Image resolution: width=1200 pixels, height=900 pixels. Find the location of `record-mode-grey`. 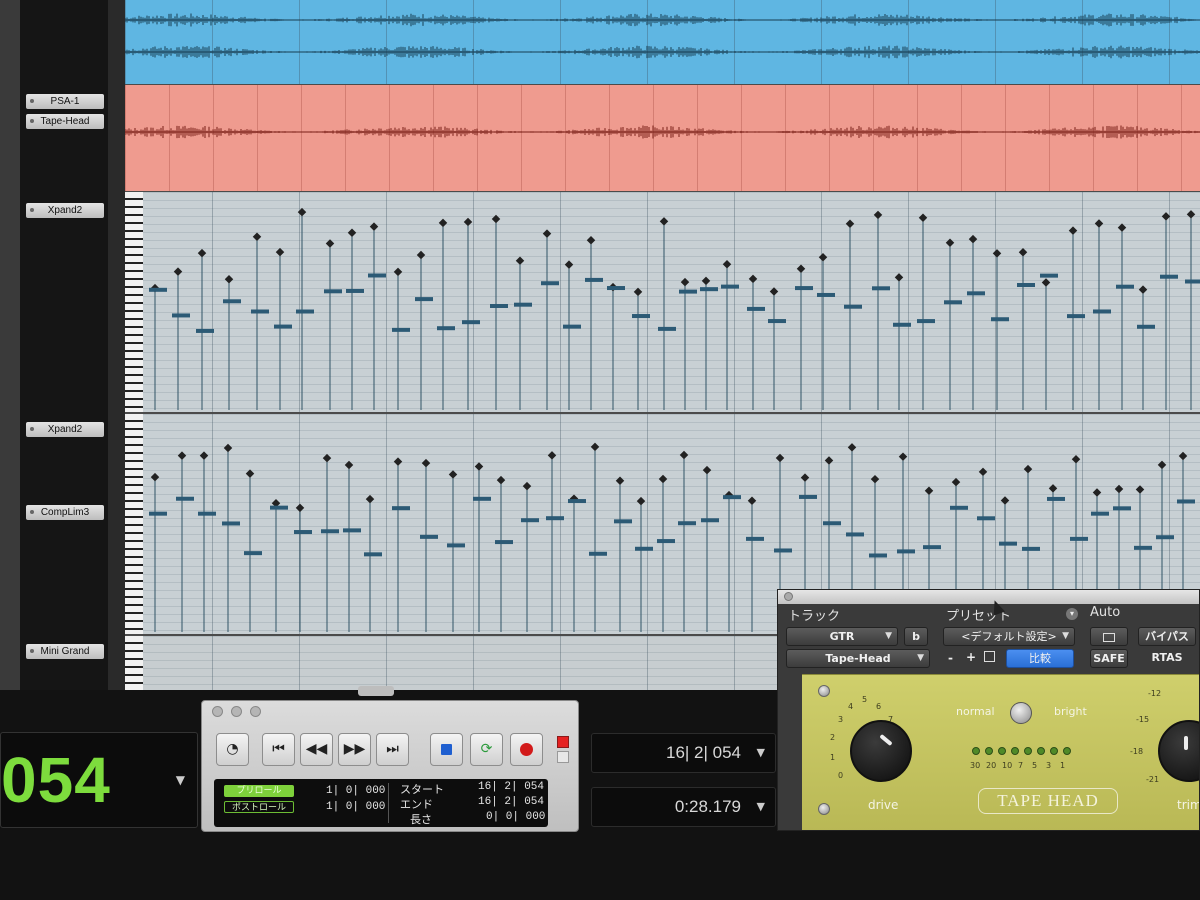

record-mode-grey is located at coordinates (563, 757).